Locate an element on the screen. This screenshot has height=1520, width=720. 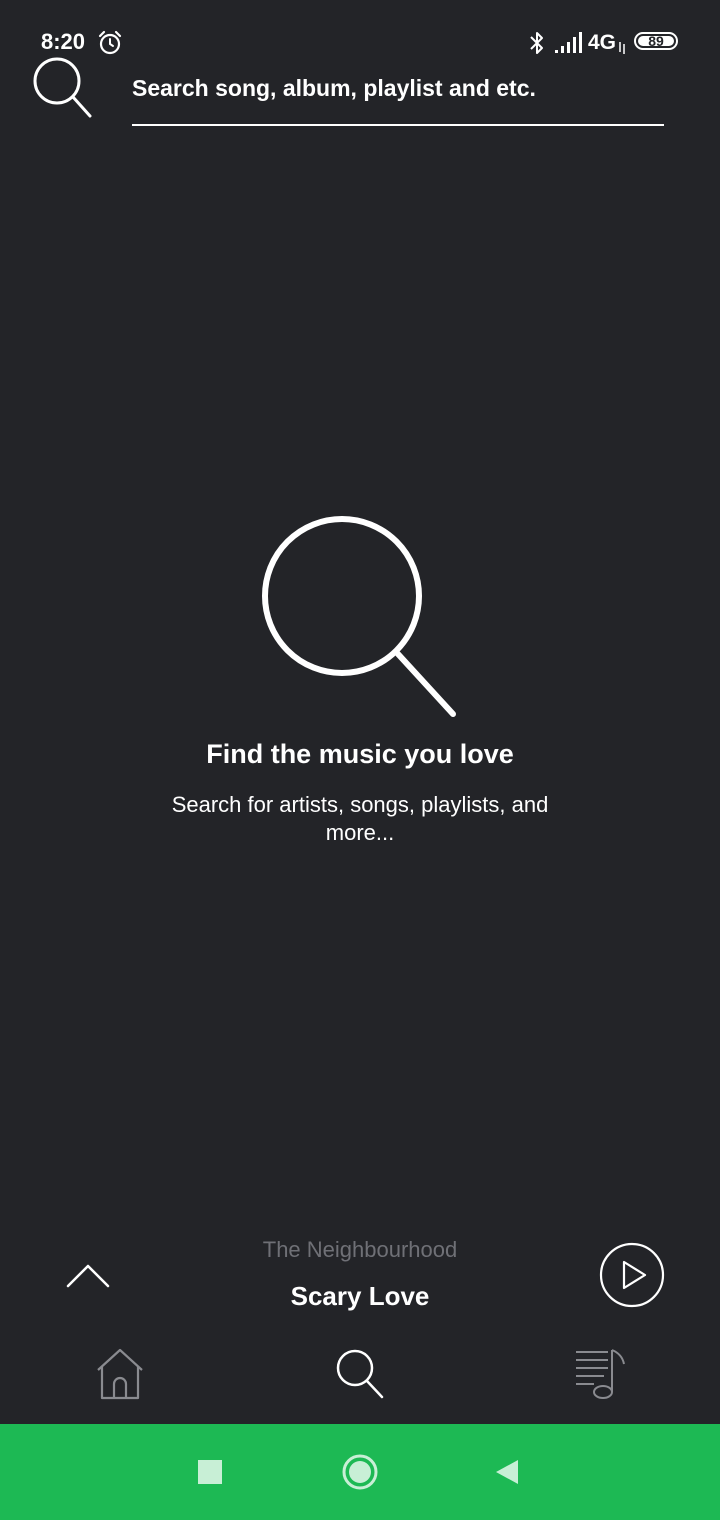
now-playing-title: Scary Love is located at coordinates (360, 1296).